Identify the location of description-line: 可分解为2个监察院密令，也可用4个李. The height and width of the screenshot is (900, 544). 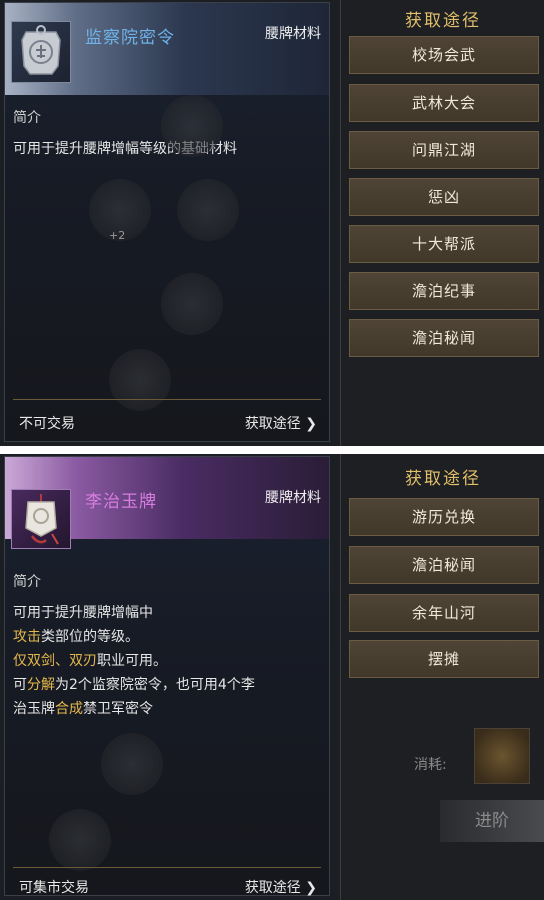
(168, 685).